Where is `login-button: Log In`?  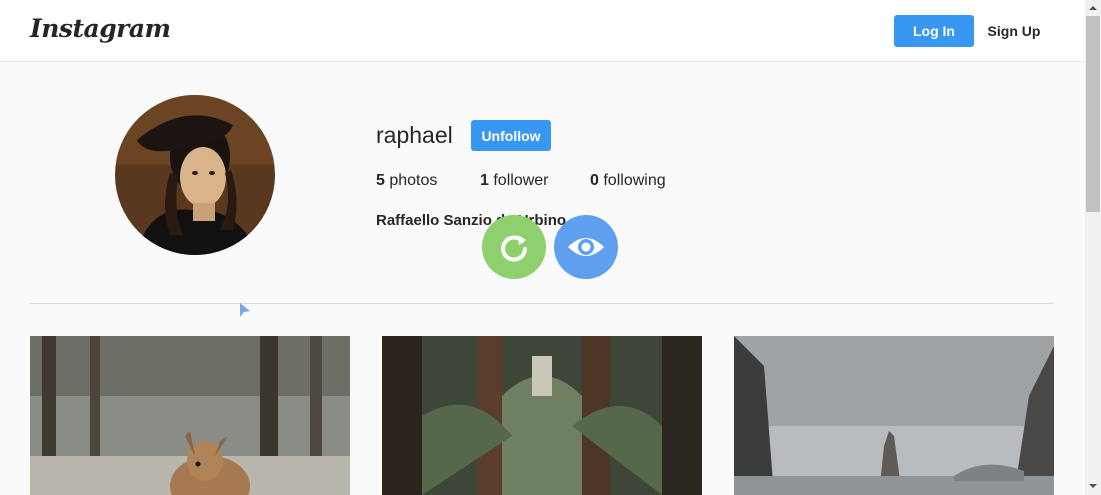 login-button: Log In is located at coordinates (934, 31).